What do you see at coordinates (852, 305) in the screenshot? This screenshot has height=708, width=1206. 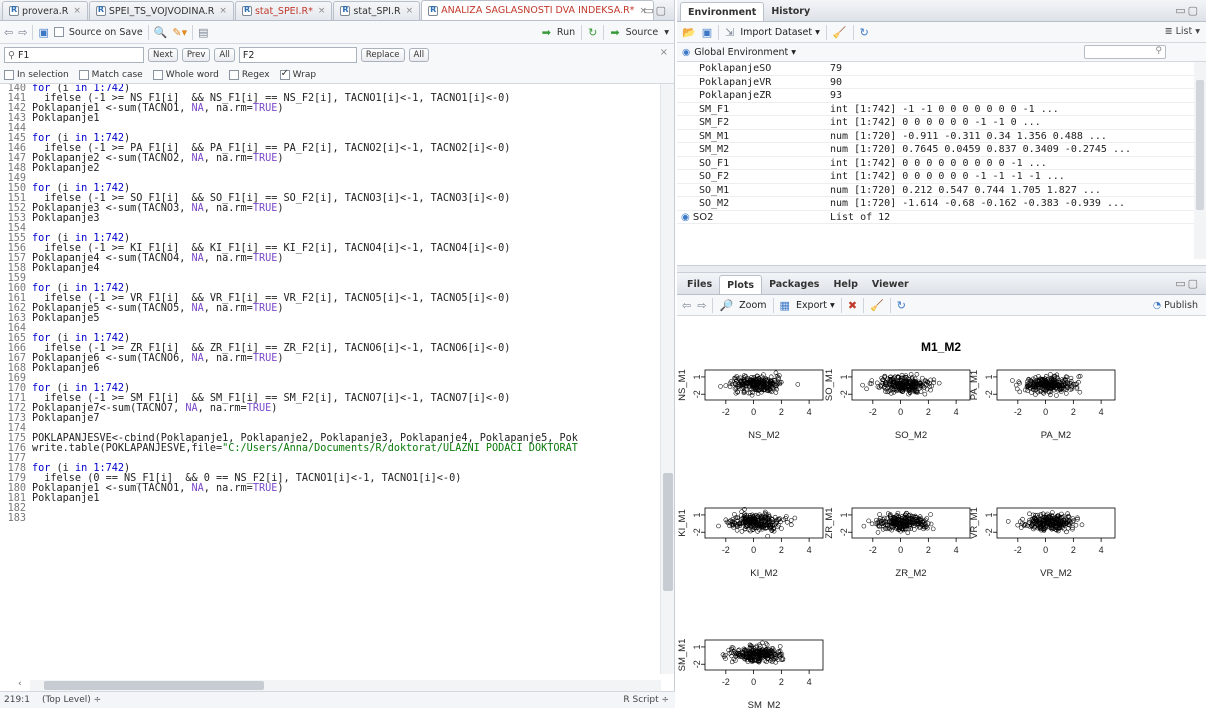 I see `delete-plot-icon: ✖` at bounding box center [852, 305].